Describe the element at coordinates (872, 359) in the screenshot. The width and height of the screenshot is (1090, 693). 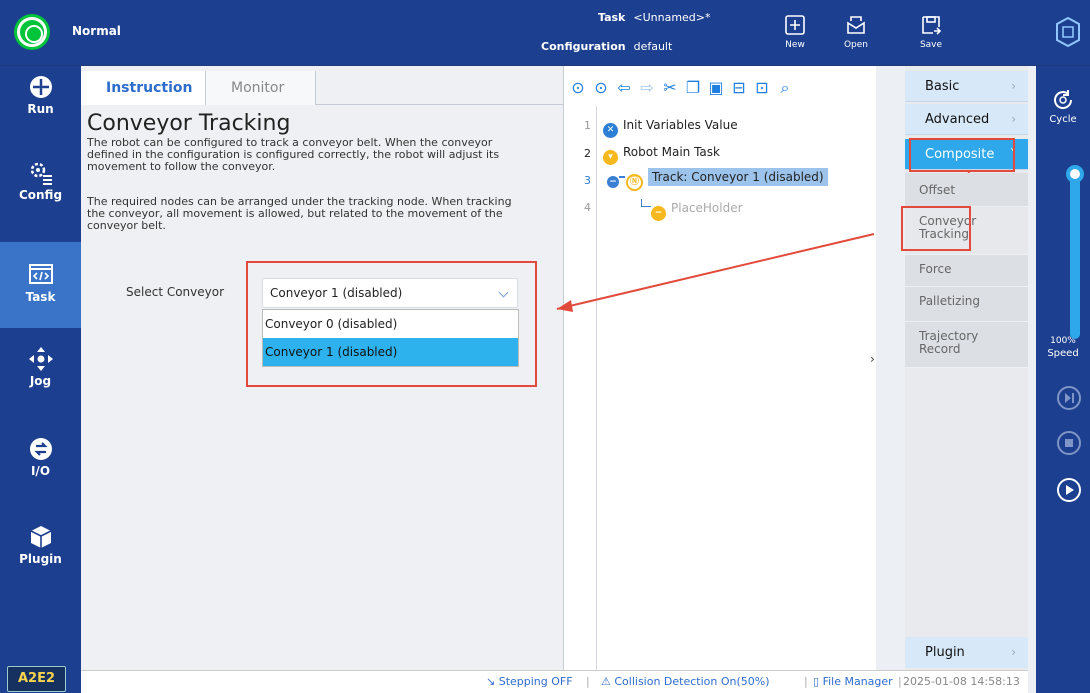
I see `expand-chevron-icon: ›` at that location.